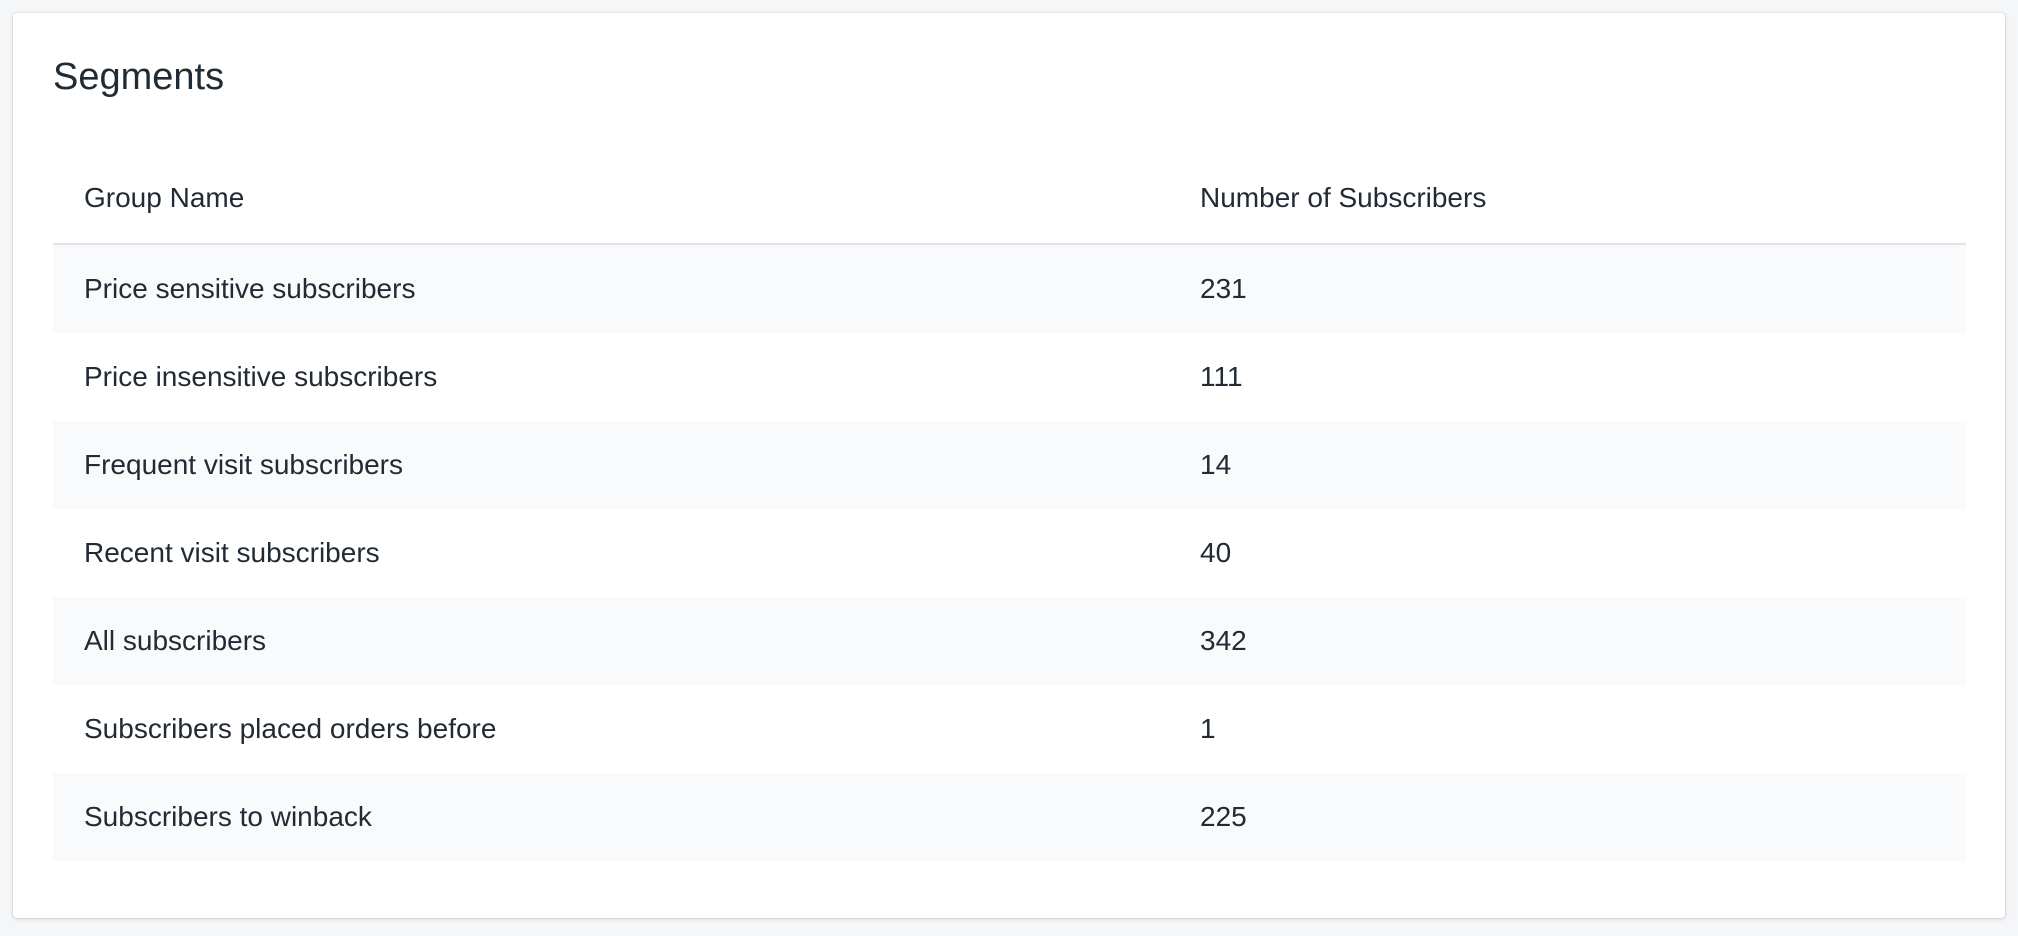 This screenshot has height=936, width=2018. I want to click on group-name-cell: Price sensitive subscribers, so click(250, 289).